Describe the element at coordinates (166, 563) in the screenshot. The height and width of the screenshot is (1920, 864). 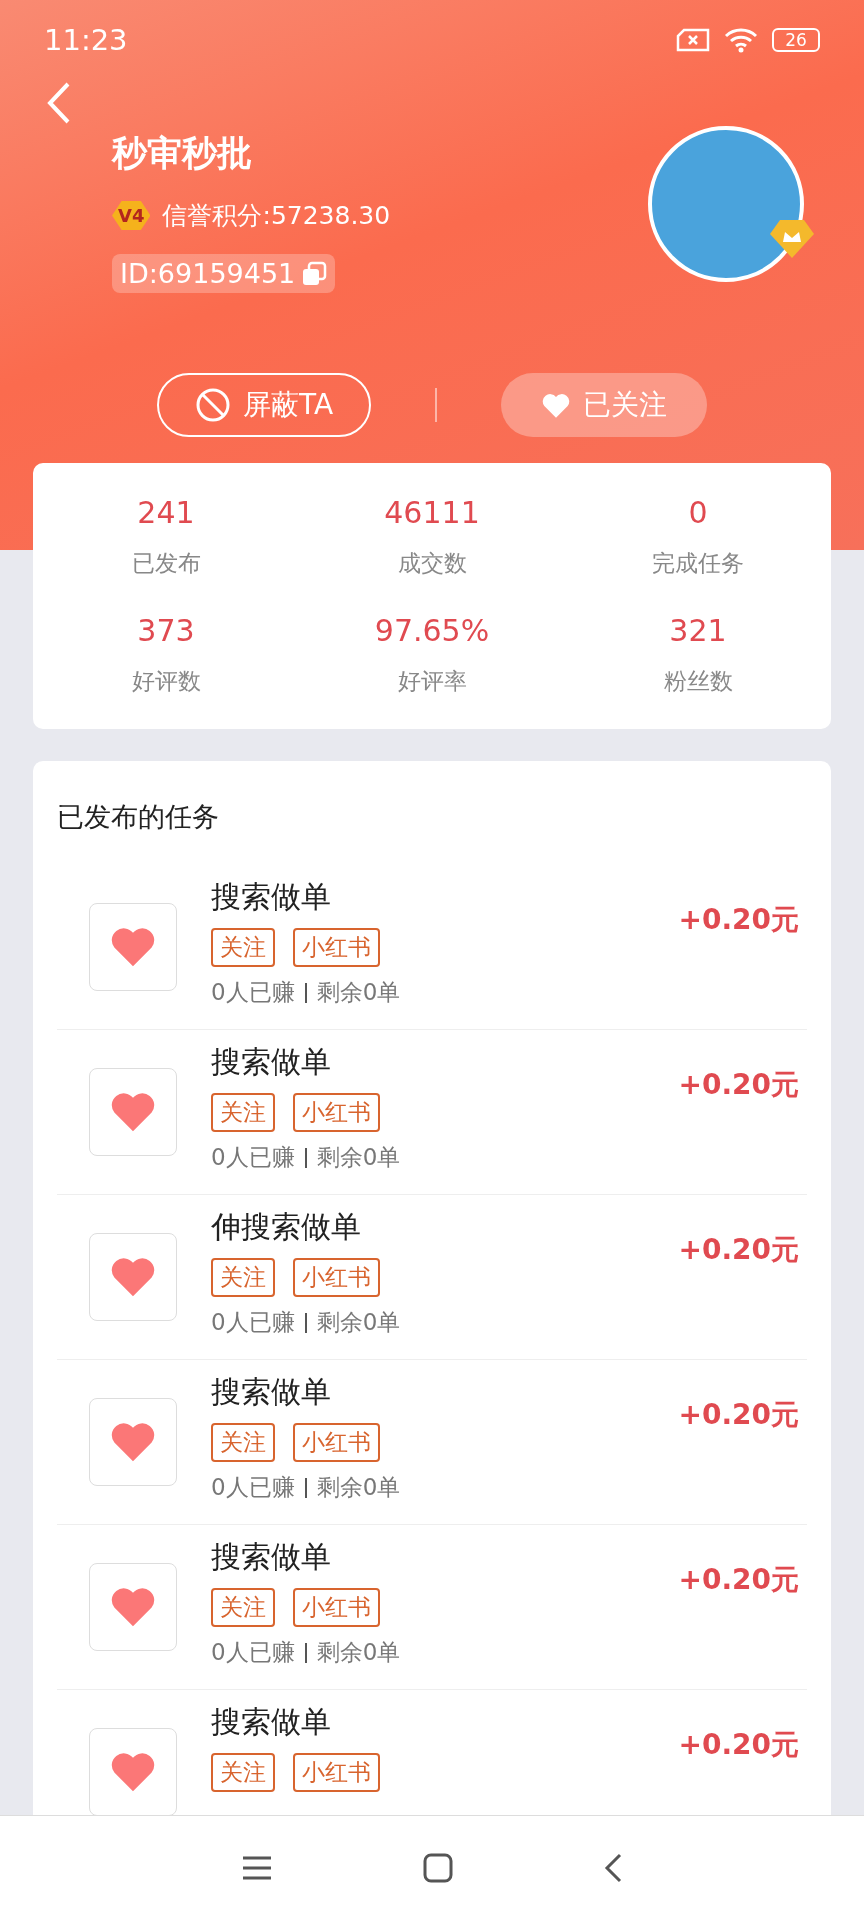
I see `stat-label: 已发布` at that location.